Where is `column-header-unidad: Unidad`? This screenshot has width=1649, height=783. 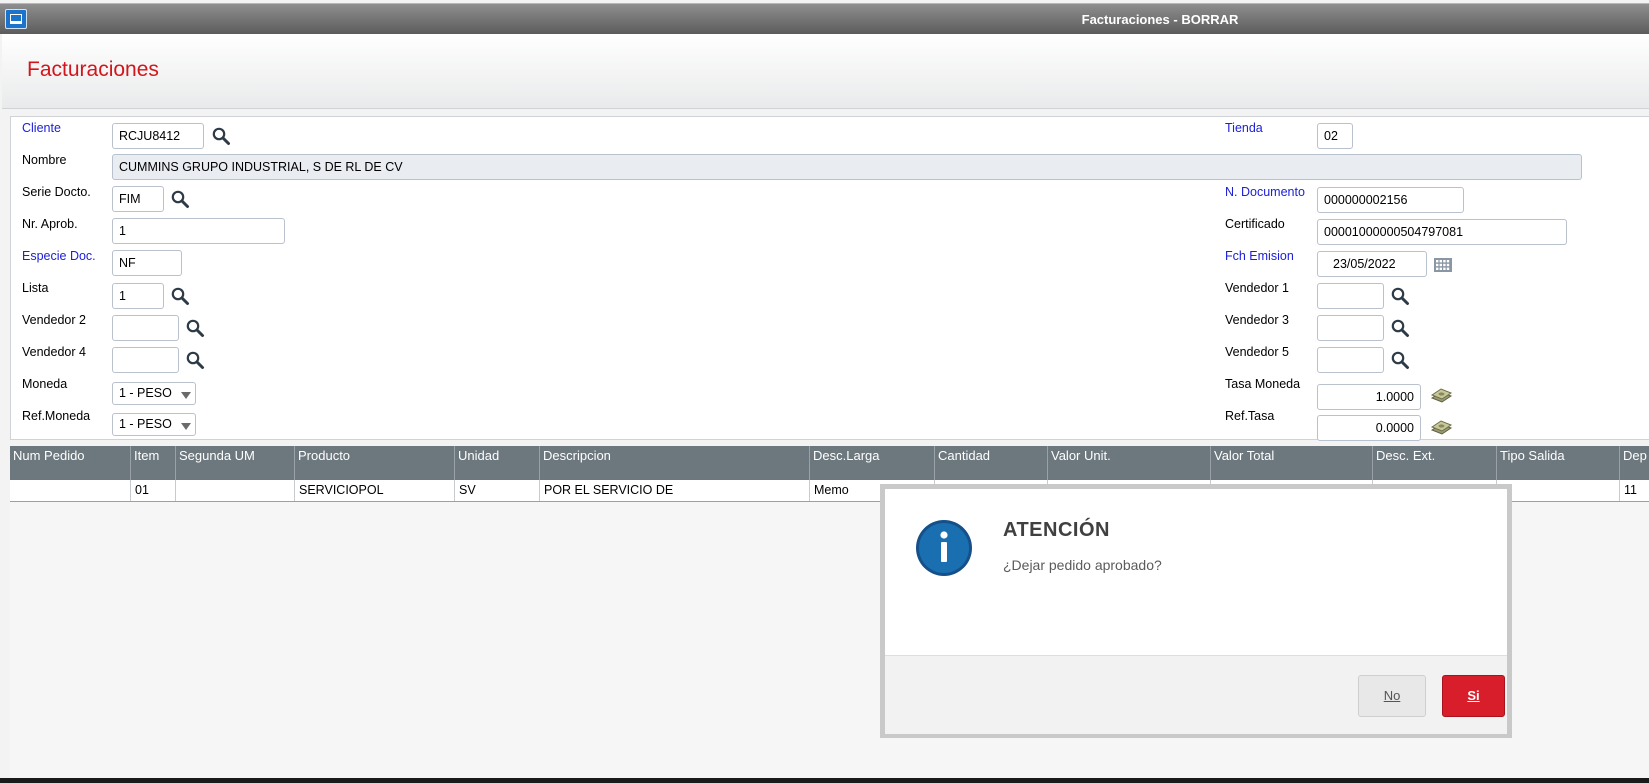
column-header-unidad: Unidad is located at coordinates (496, 463).